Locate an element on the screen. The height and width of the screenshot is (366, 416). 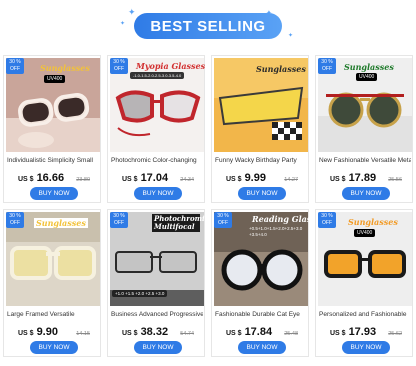
price: 17.93 is located at coordinates (362, 332).